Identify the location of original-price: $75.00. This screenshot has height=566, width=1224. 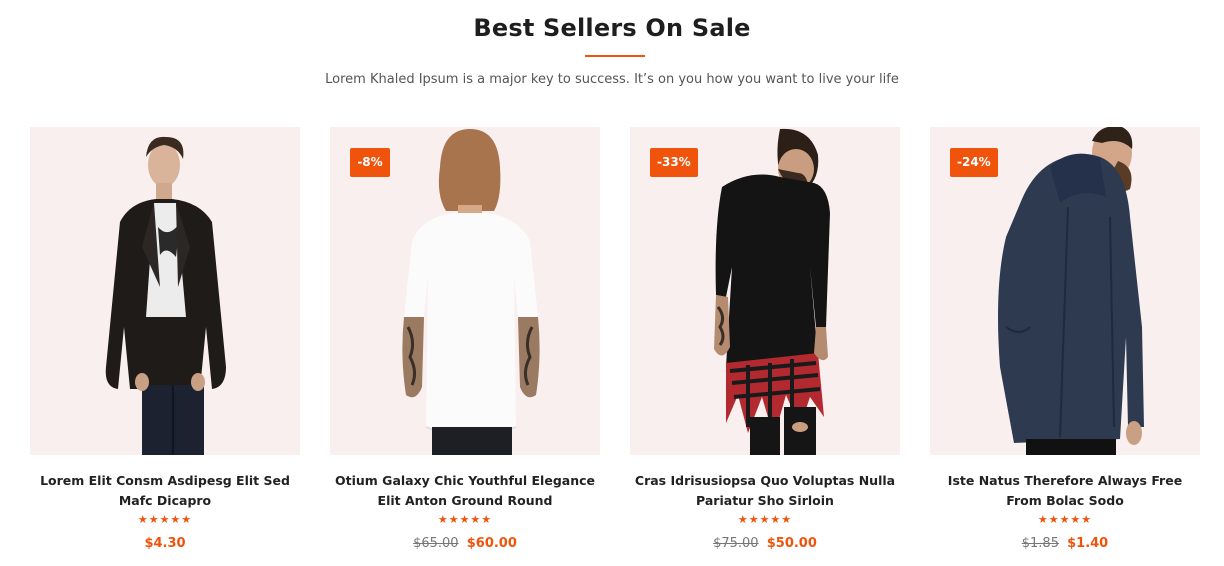
(736, 543).